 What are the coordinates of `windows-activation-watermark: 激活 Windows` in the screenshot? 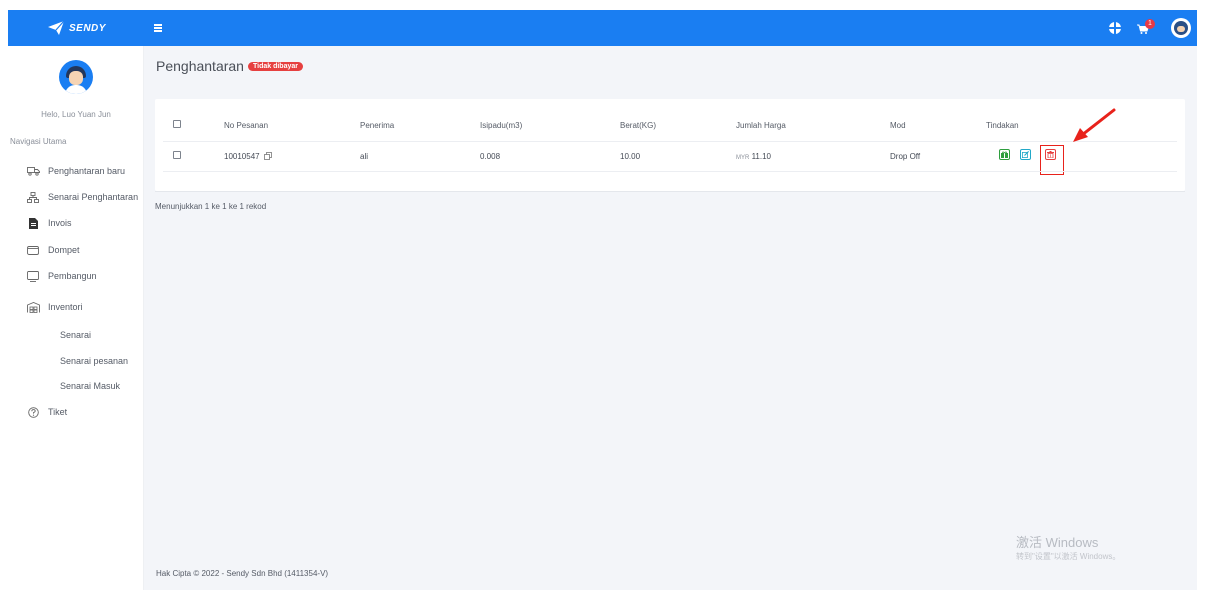 It's located at (1057, 542).